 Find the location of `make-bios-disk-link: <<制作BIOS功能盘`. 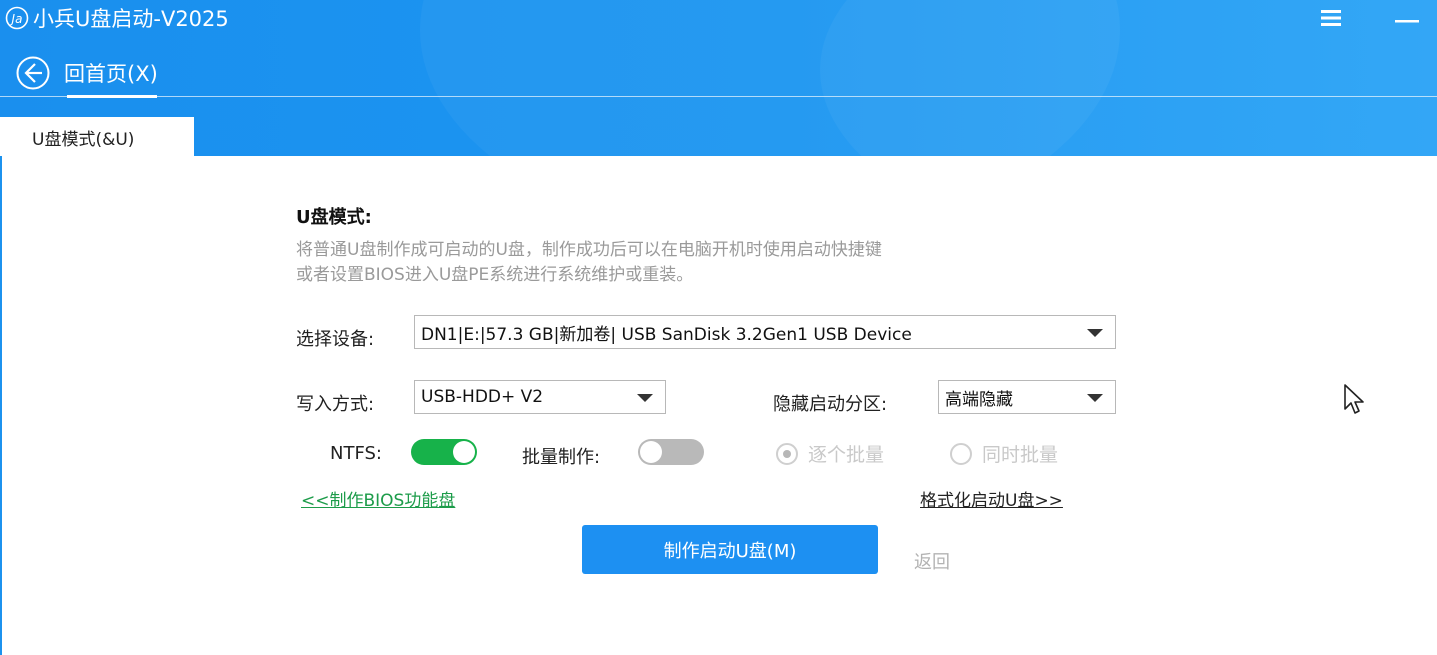

make-bios-disk-link: <<制作BIOS功能盘 is located at coordinates (378, 498).